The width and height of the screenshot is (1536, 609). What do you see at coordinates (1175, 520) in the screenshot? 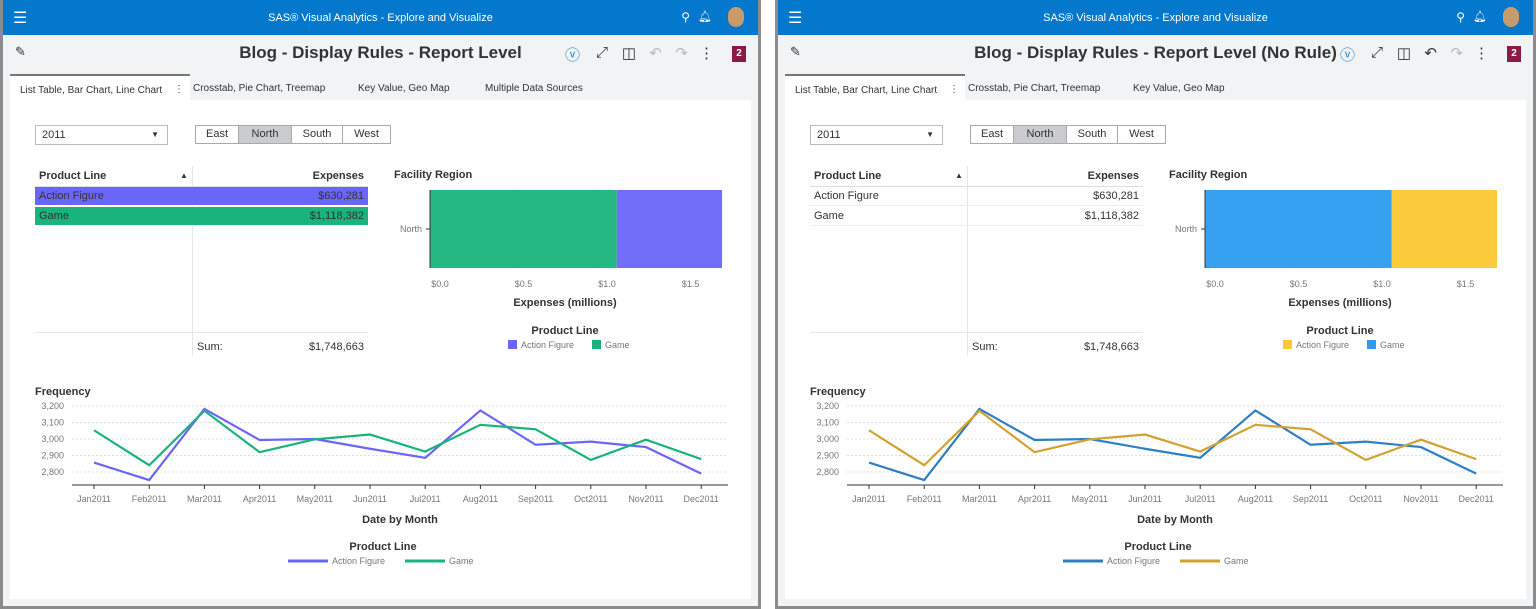
I see `x-axis-label: Date by Month` at bounding box center [1175, 520].